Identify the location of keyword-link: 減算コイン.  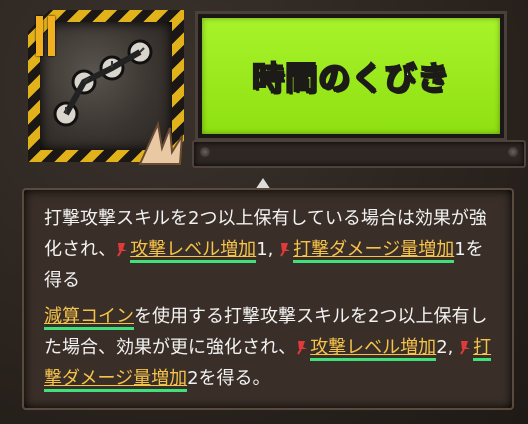
(89, 318).